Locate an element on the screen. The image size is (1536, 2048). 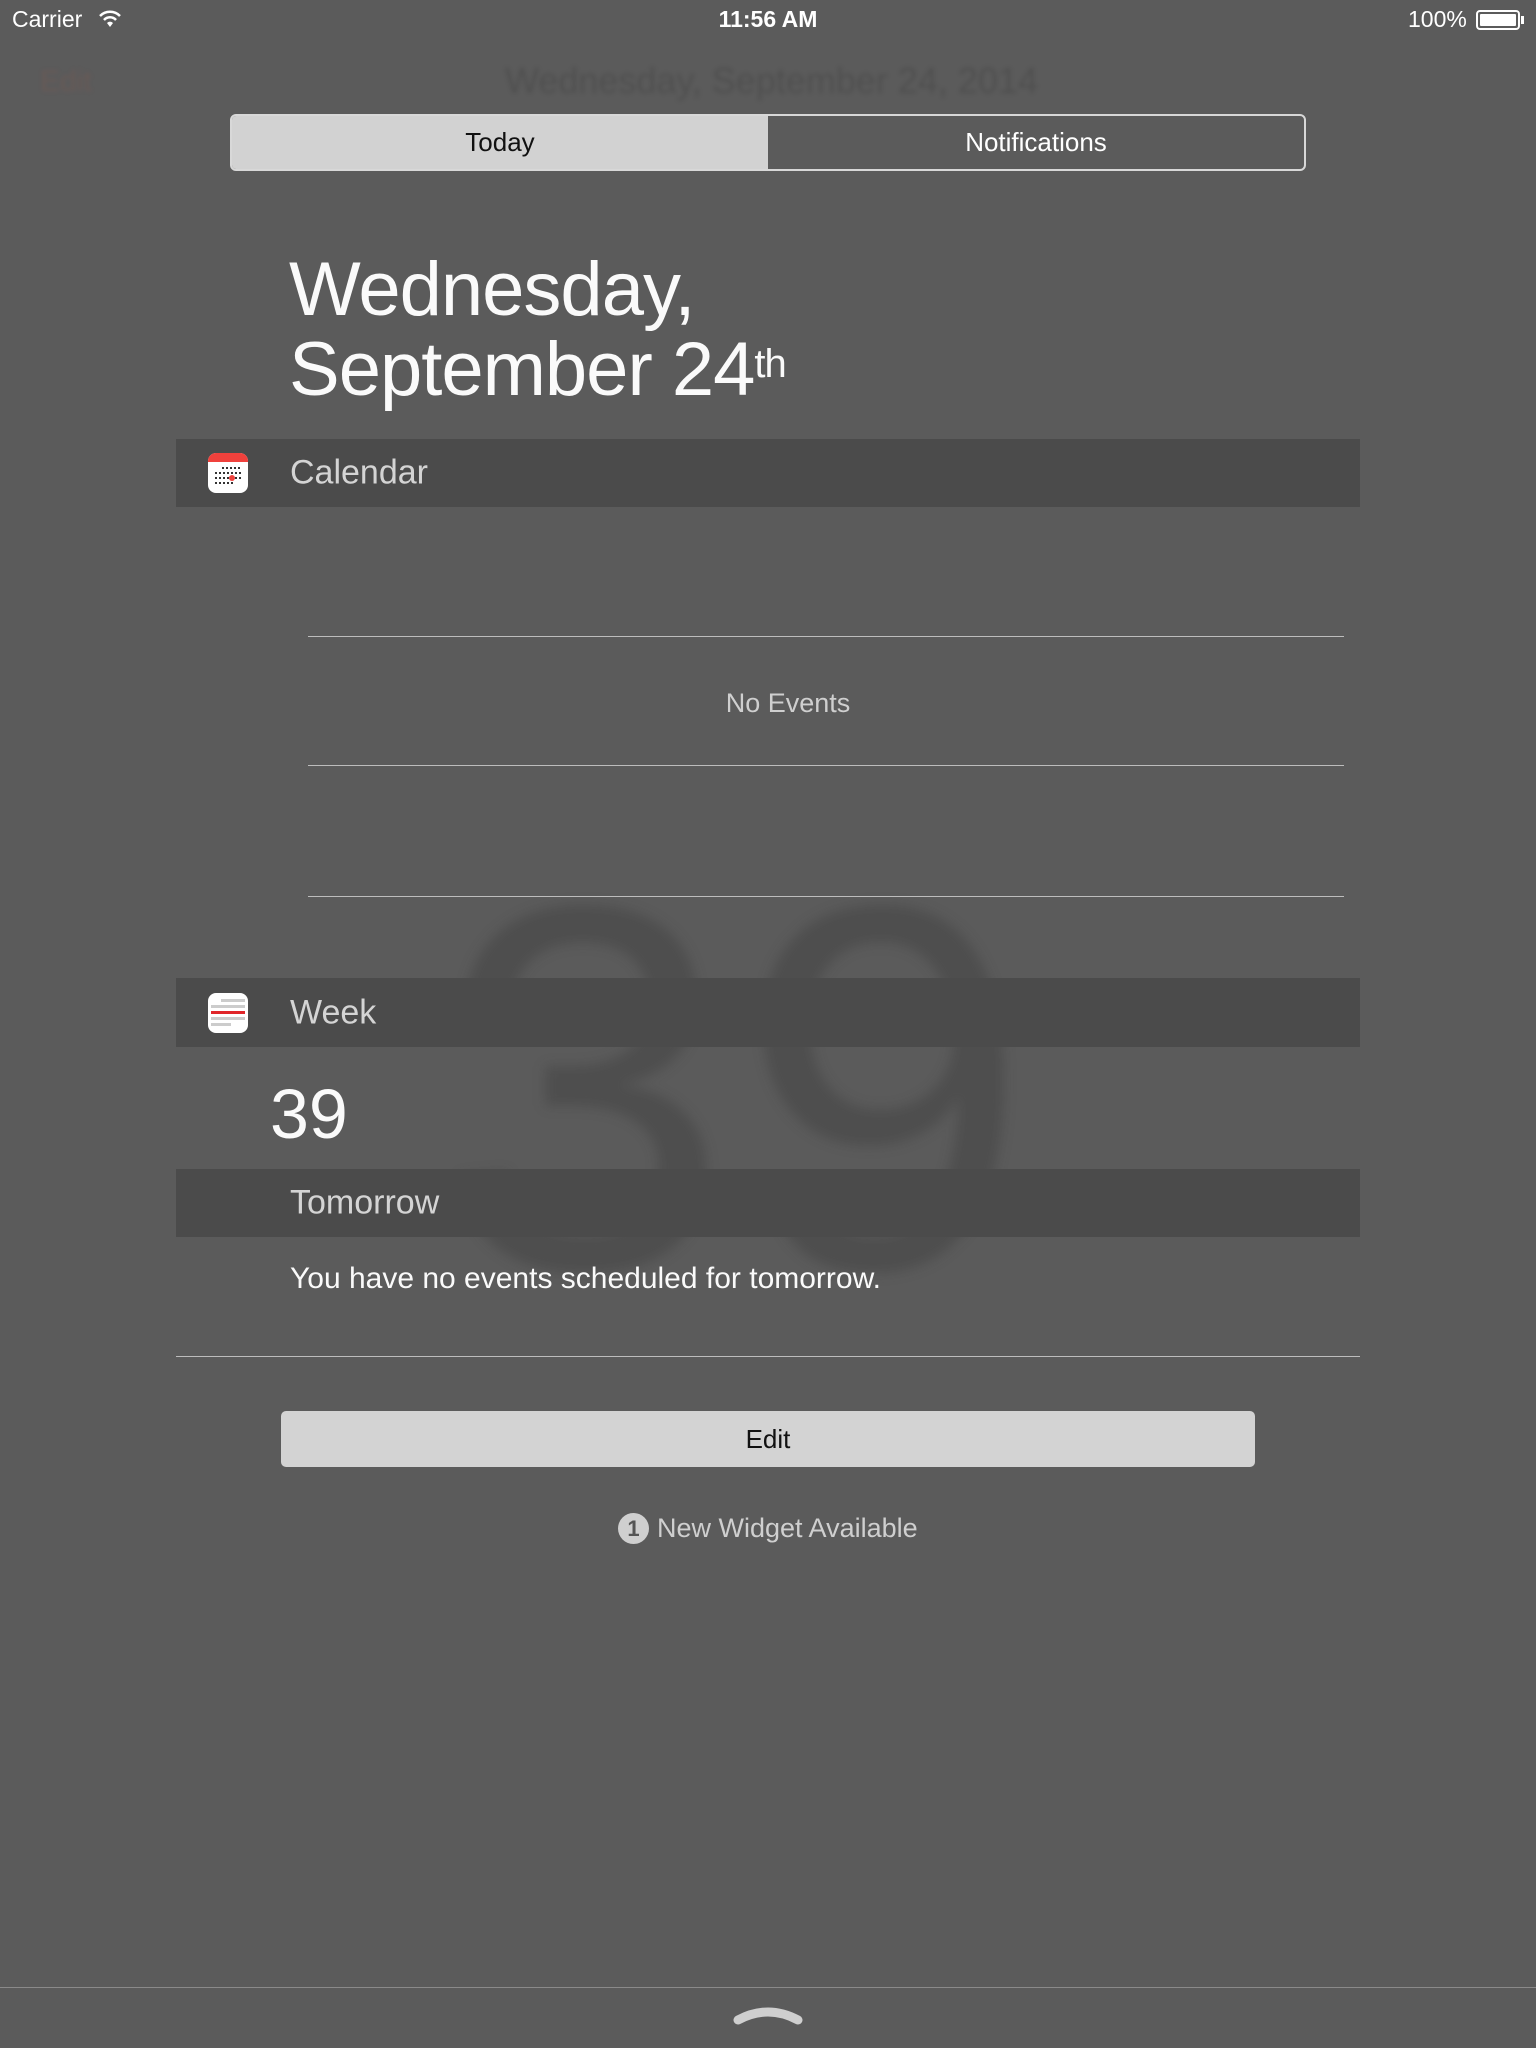
date-weekday: Wednesday, is located at coordinates (492, 289).